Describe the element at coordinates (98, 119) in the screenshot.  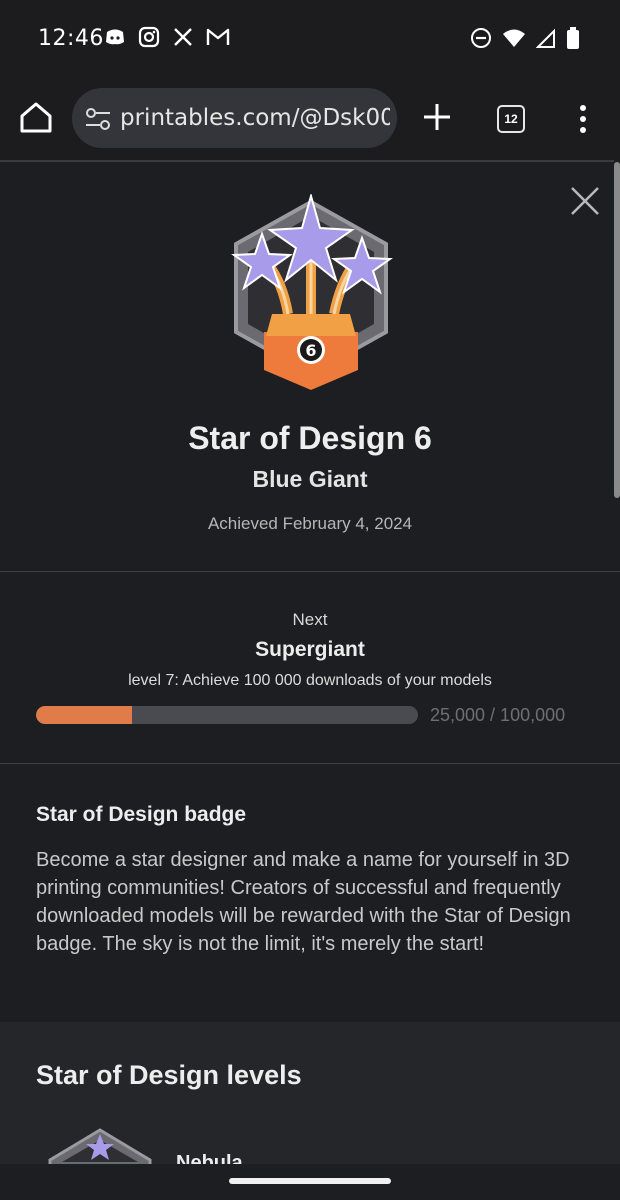
I see `site-settings-icon` at that location.